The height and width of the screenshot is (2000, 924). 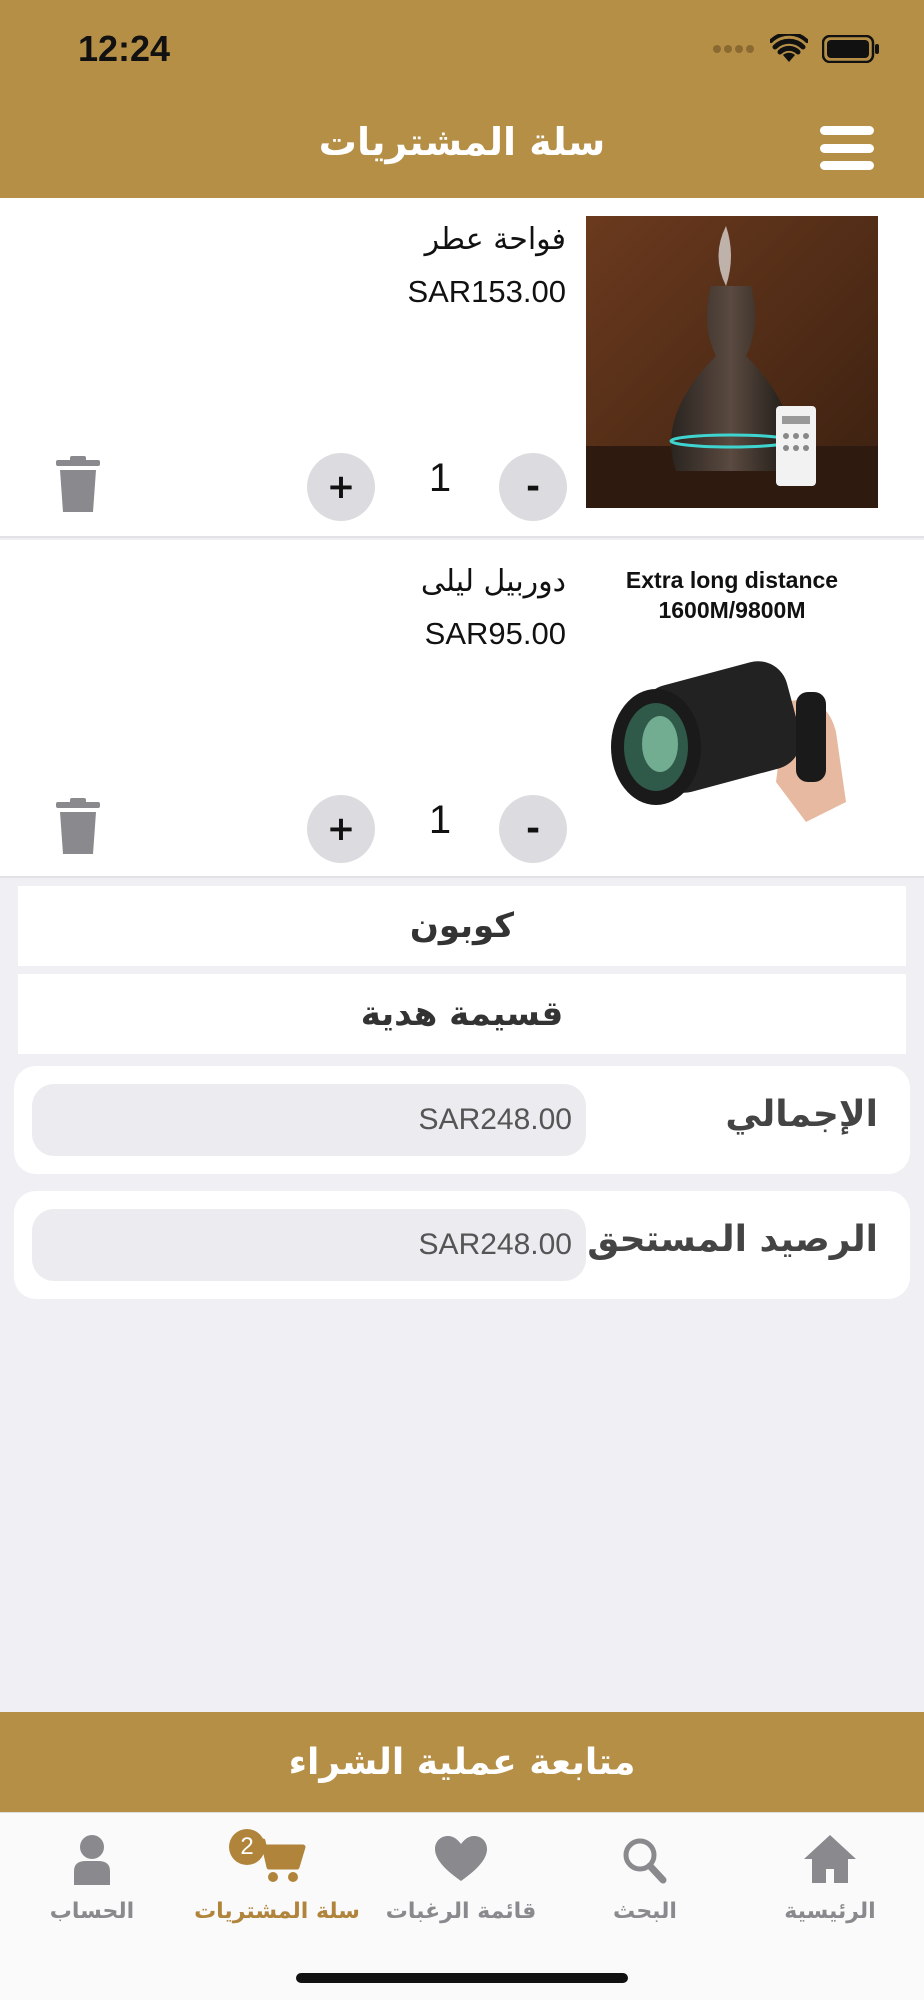 What do you see at coordinates (462, 142) in the screenshot?
I see `page-title: سلة المشتريات` at bounding box center [462, 142].